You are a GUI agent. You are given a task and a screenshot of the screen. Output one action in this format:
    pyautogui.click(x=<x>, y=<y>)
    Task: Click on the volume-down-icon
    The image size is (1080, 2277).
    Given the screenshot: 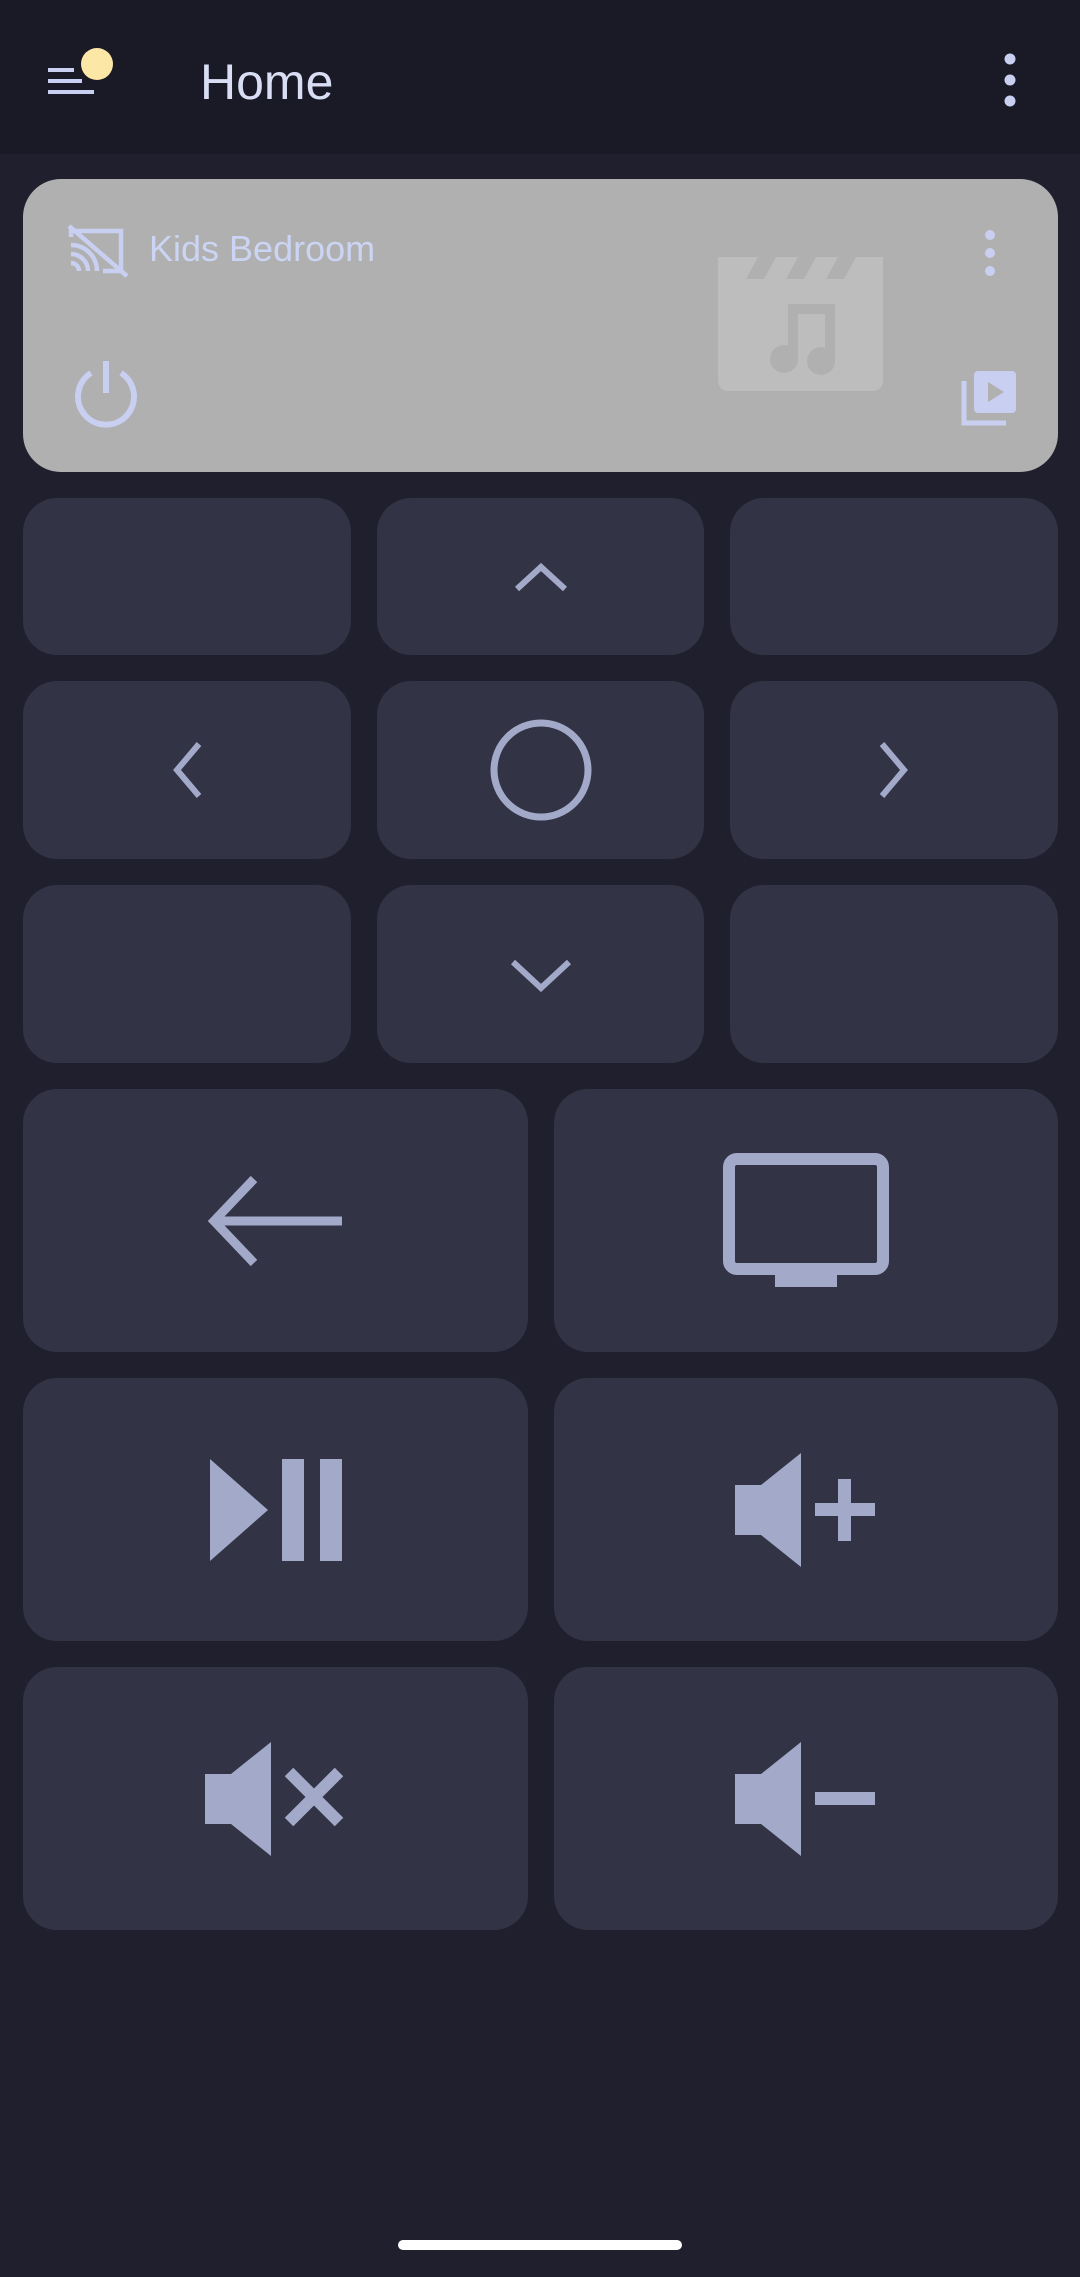 What is the action you would take?
    pyautogui.click(x=805, y=1798)
    